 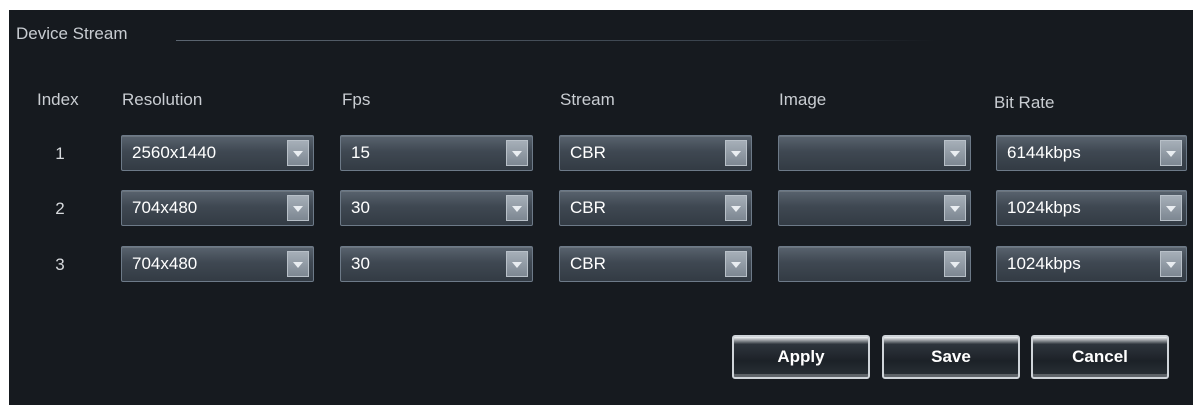 What do you see at coordinates (1091, 153) in the screenshot?
I see `bitrate-select: 6144kbps` at bounding box center [1091, 153].